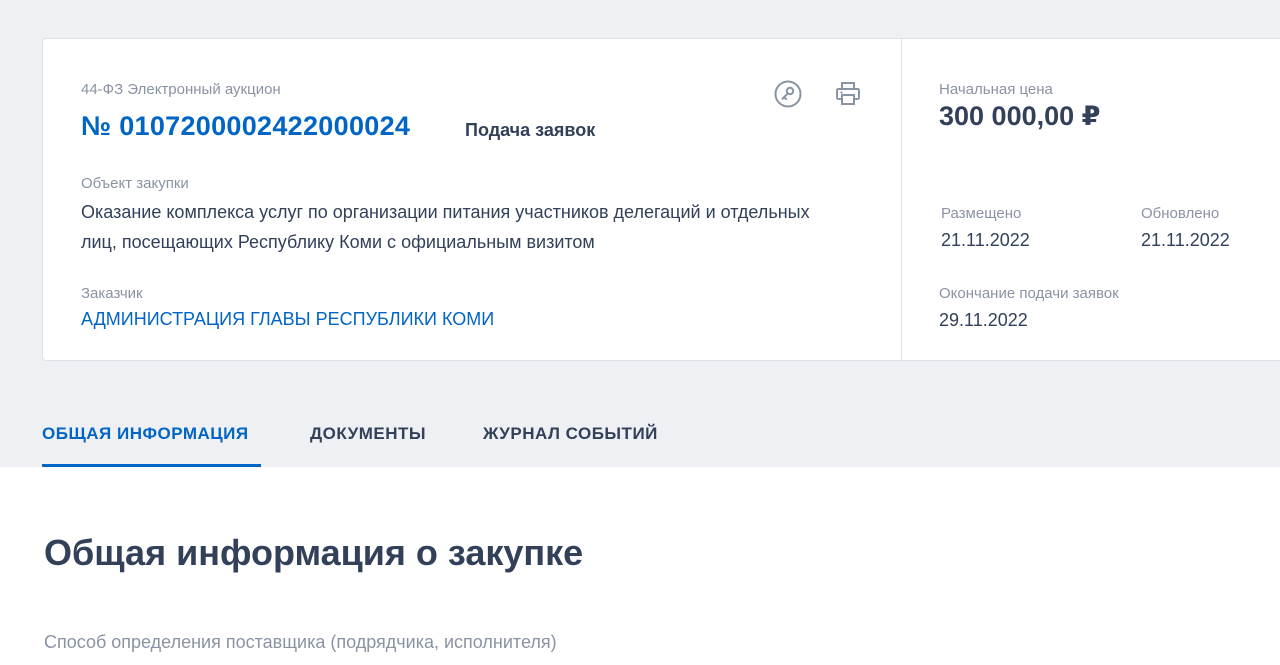 The image size is (1280, 665). Describe the element at coordinates (1180, 213) in the screenshot. I see `updated-label: Обновлено` at that location.